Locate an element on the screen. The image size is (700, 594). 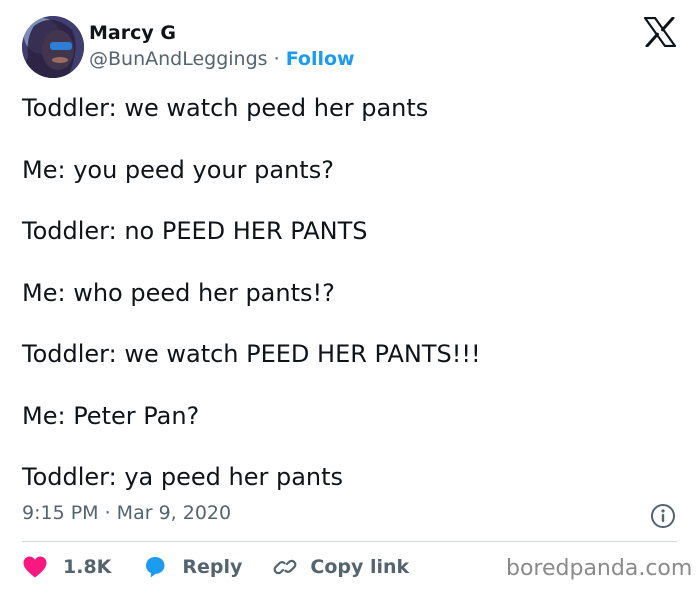
reply-button: Reply is located at coordinates (192, 567).